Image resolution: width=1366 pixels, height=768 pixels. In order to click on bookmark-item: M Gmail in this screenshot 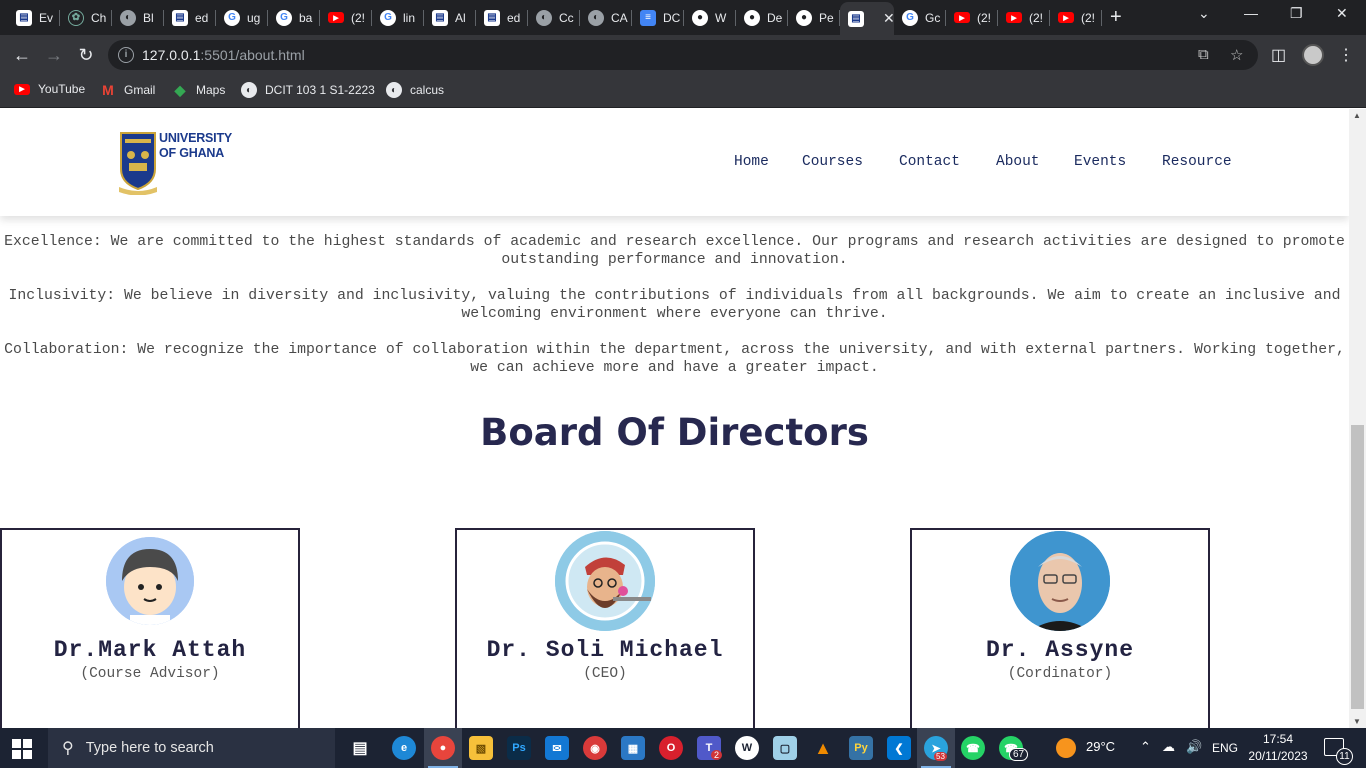, I will do `click(127, 90)`.